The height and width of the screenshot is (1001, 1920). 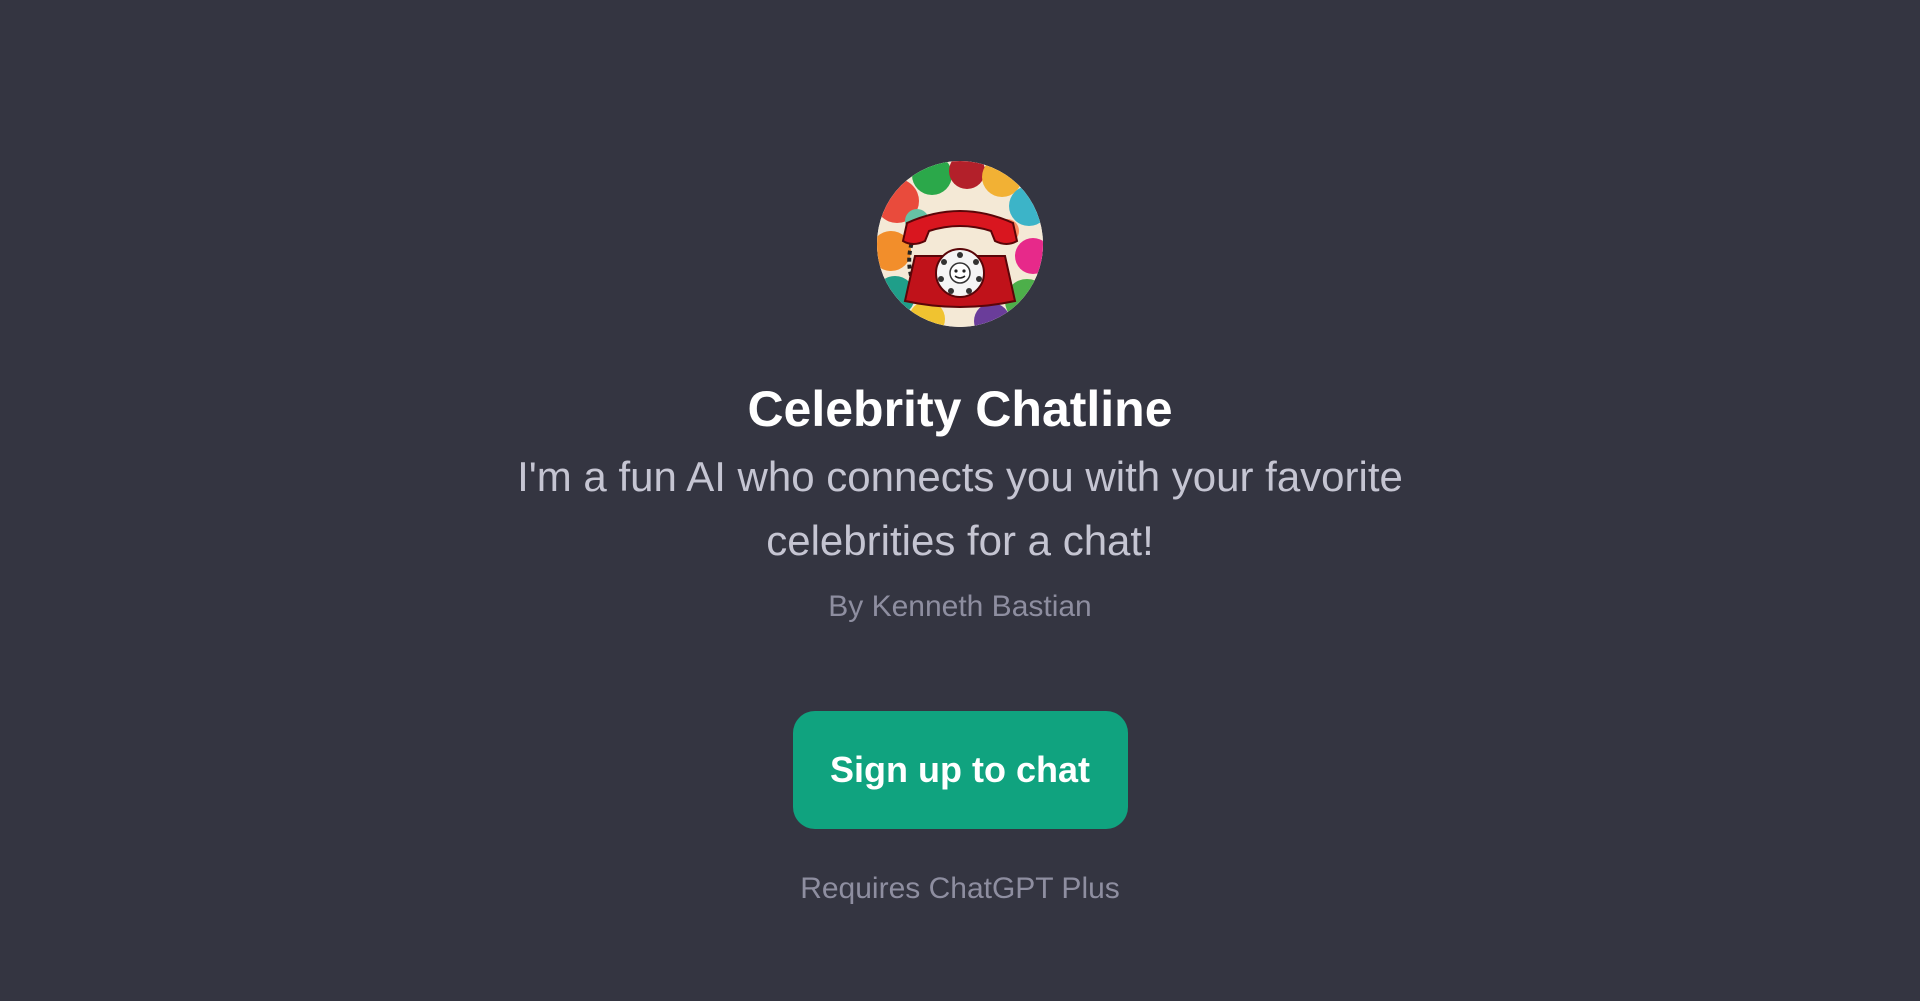 I want to click on sign-up-button: Sign up to chat, so click(x=960, y=770).